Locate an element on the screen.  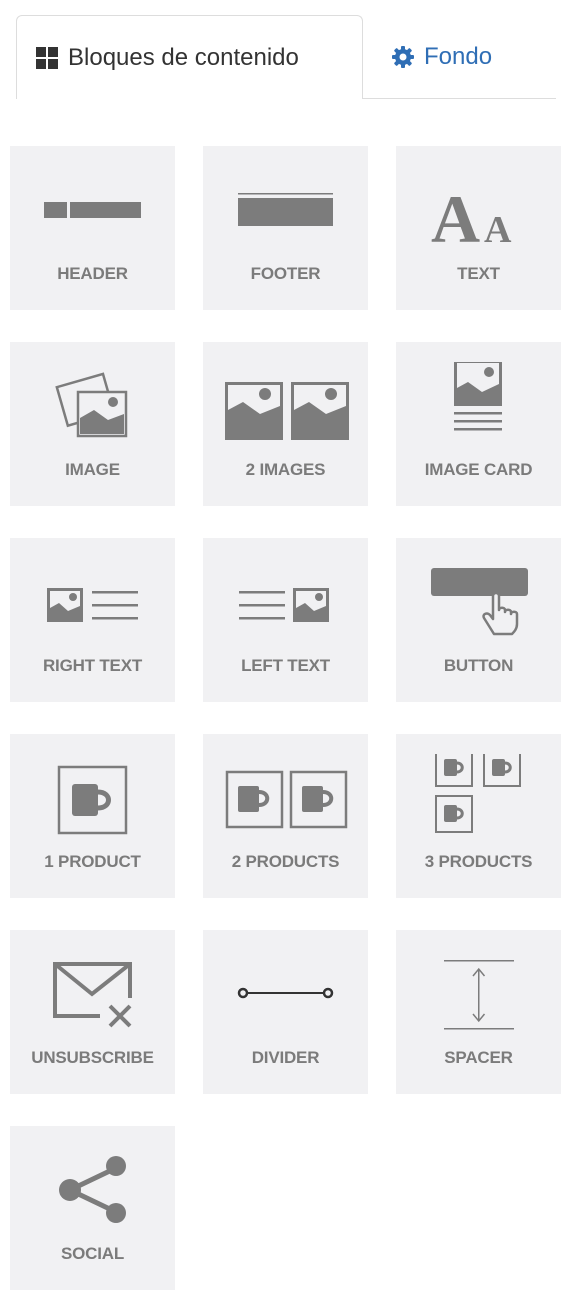
block-divider: DIVIDER is located at coordinates (285, 1012).